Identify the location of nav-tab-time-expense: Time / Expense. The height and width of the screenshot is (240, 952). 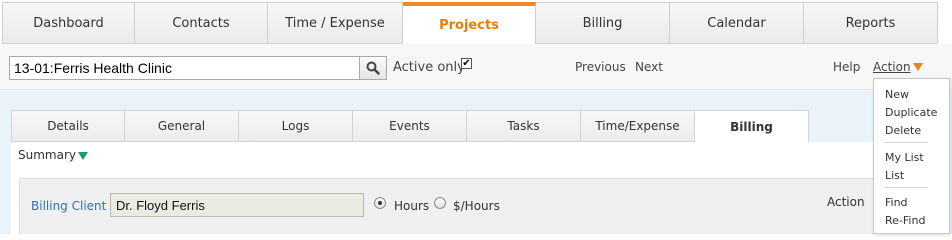
(335, 23).